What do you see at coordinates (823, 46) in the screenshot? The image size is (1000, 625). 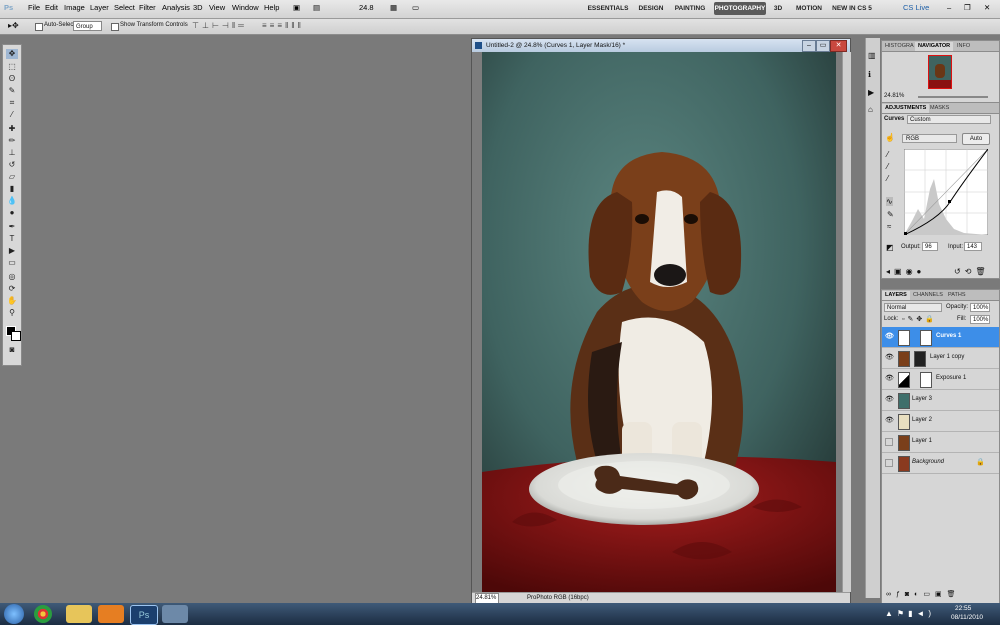 I see `doc-maximize-icon: ▭` at bounding box center [823, 46].